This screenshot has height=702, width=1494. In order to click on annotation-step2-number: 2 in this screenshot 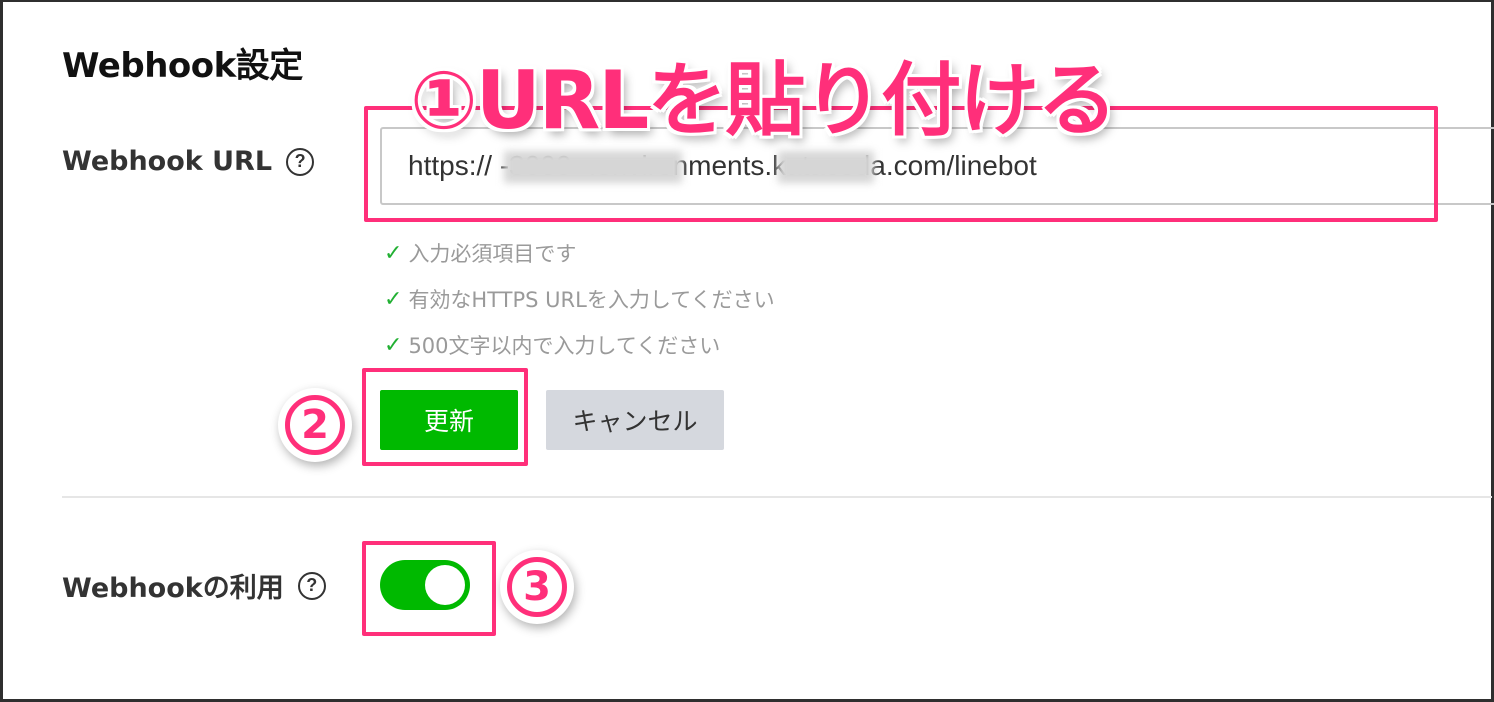, I will do `click(315, 425)`.